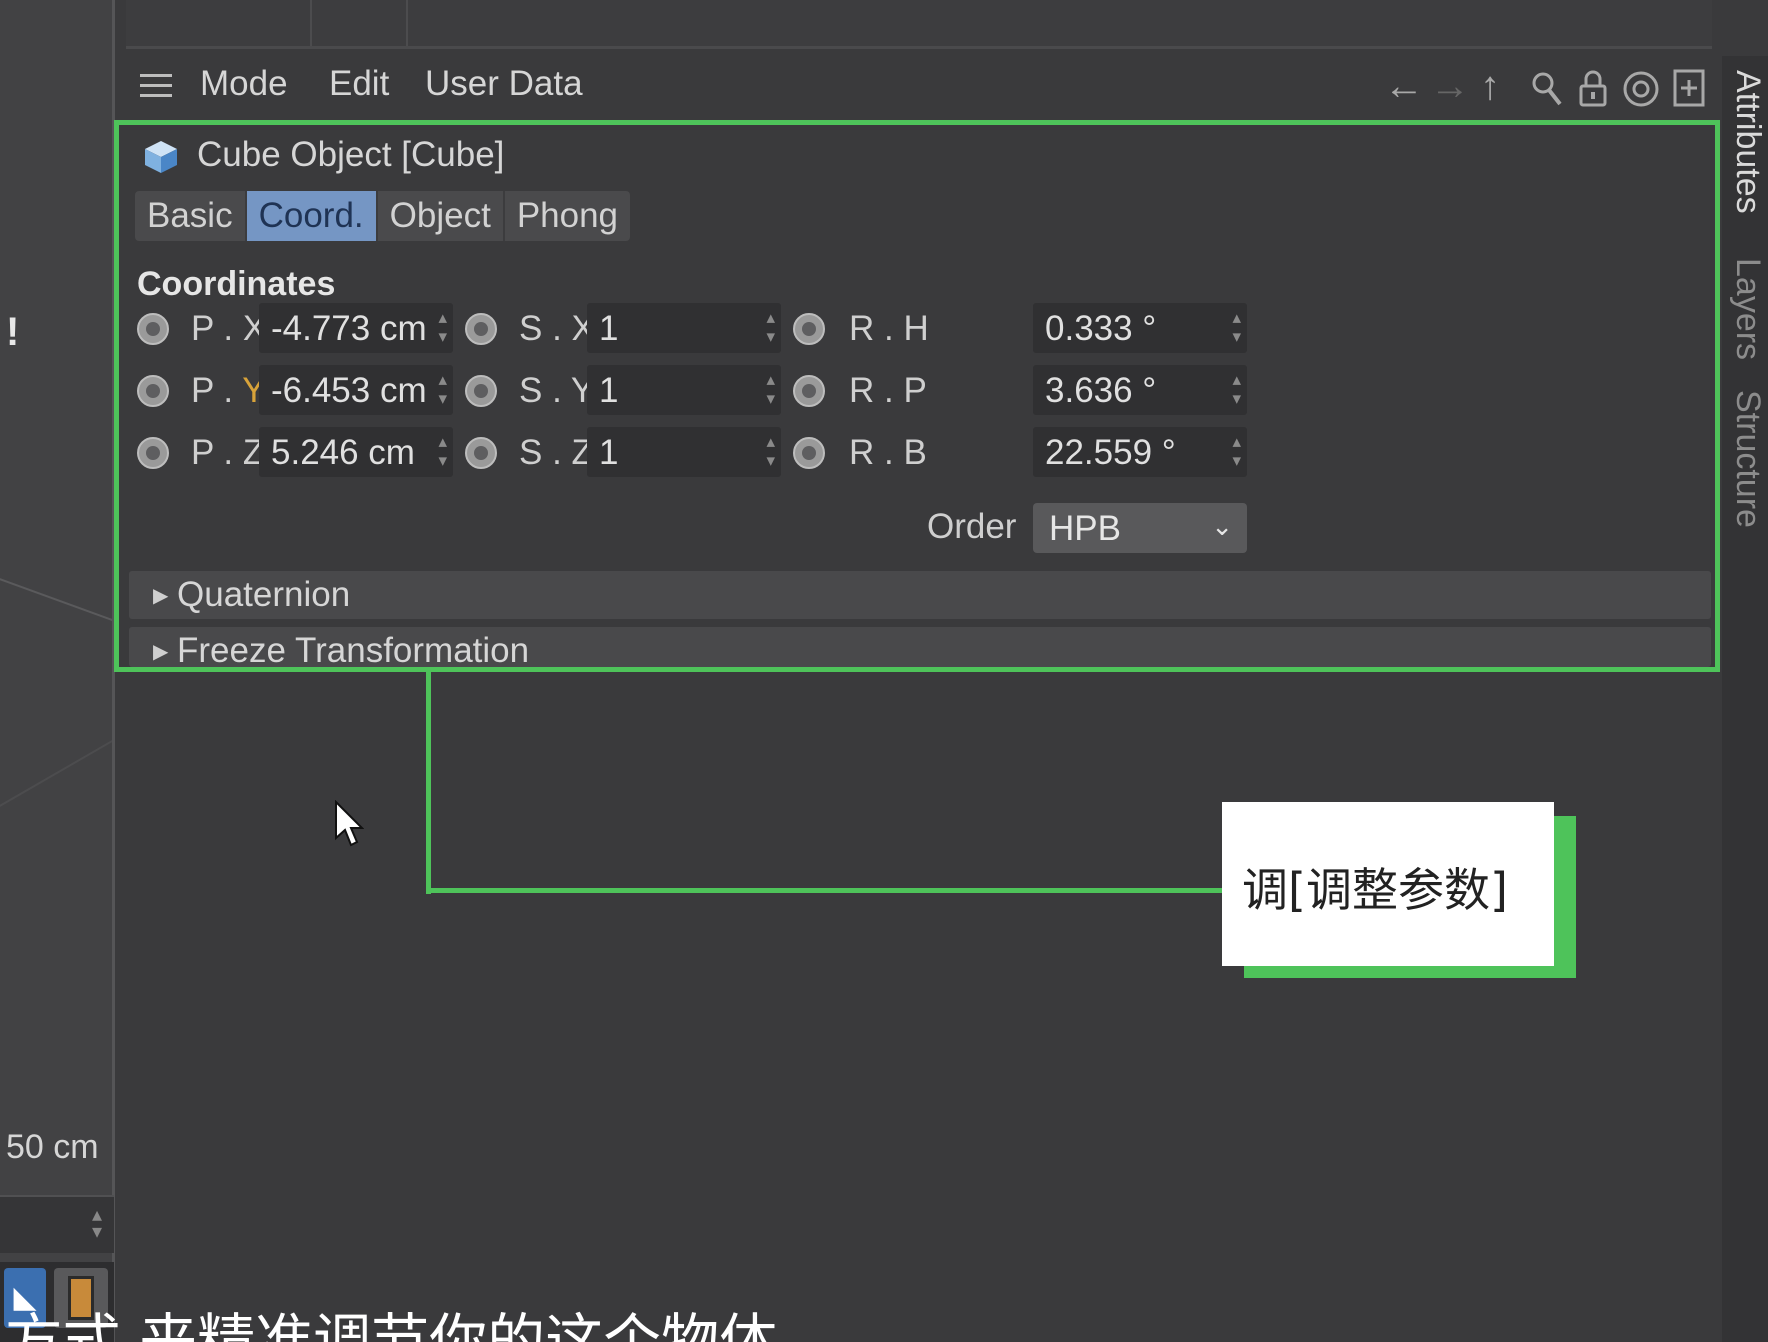 The height and width of the screenshot is (1342, 1768). Describe the element at coordinates (809, 391) in the screenshot. I see `rotation-p-radio` at that location.